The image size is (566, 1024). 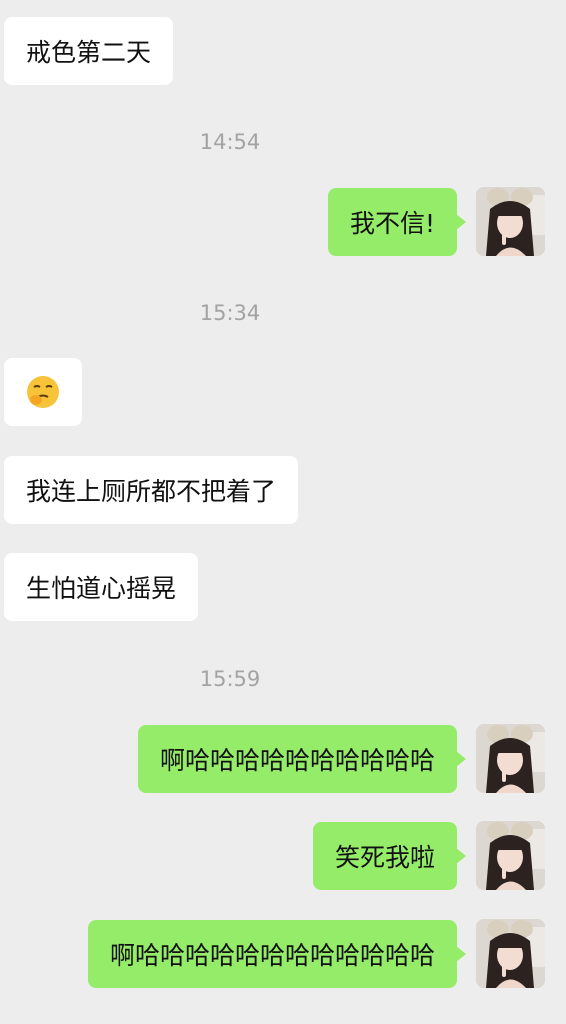 What do you see at coordinates (230, 313) in the screenshot?
I see `timestamp: 15:34` at bounding box center [230, 313].